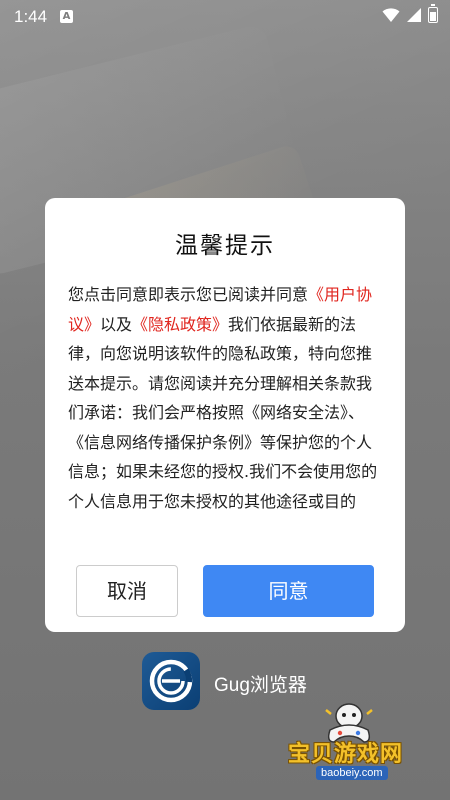  I want to click on status-bar: 1:44 A, so click(225, 17).